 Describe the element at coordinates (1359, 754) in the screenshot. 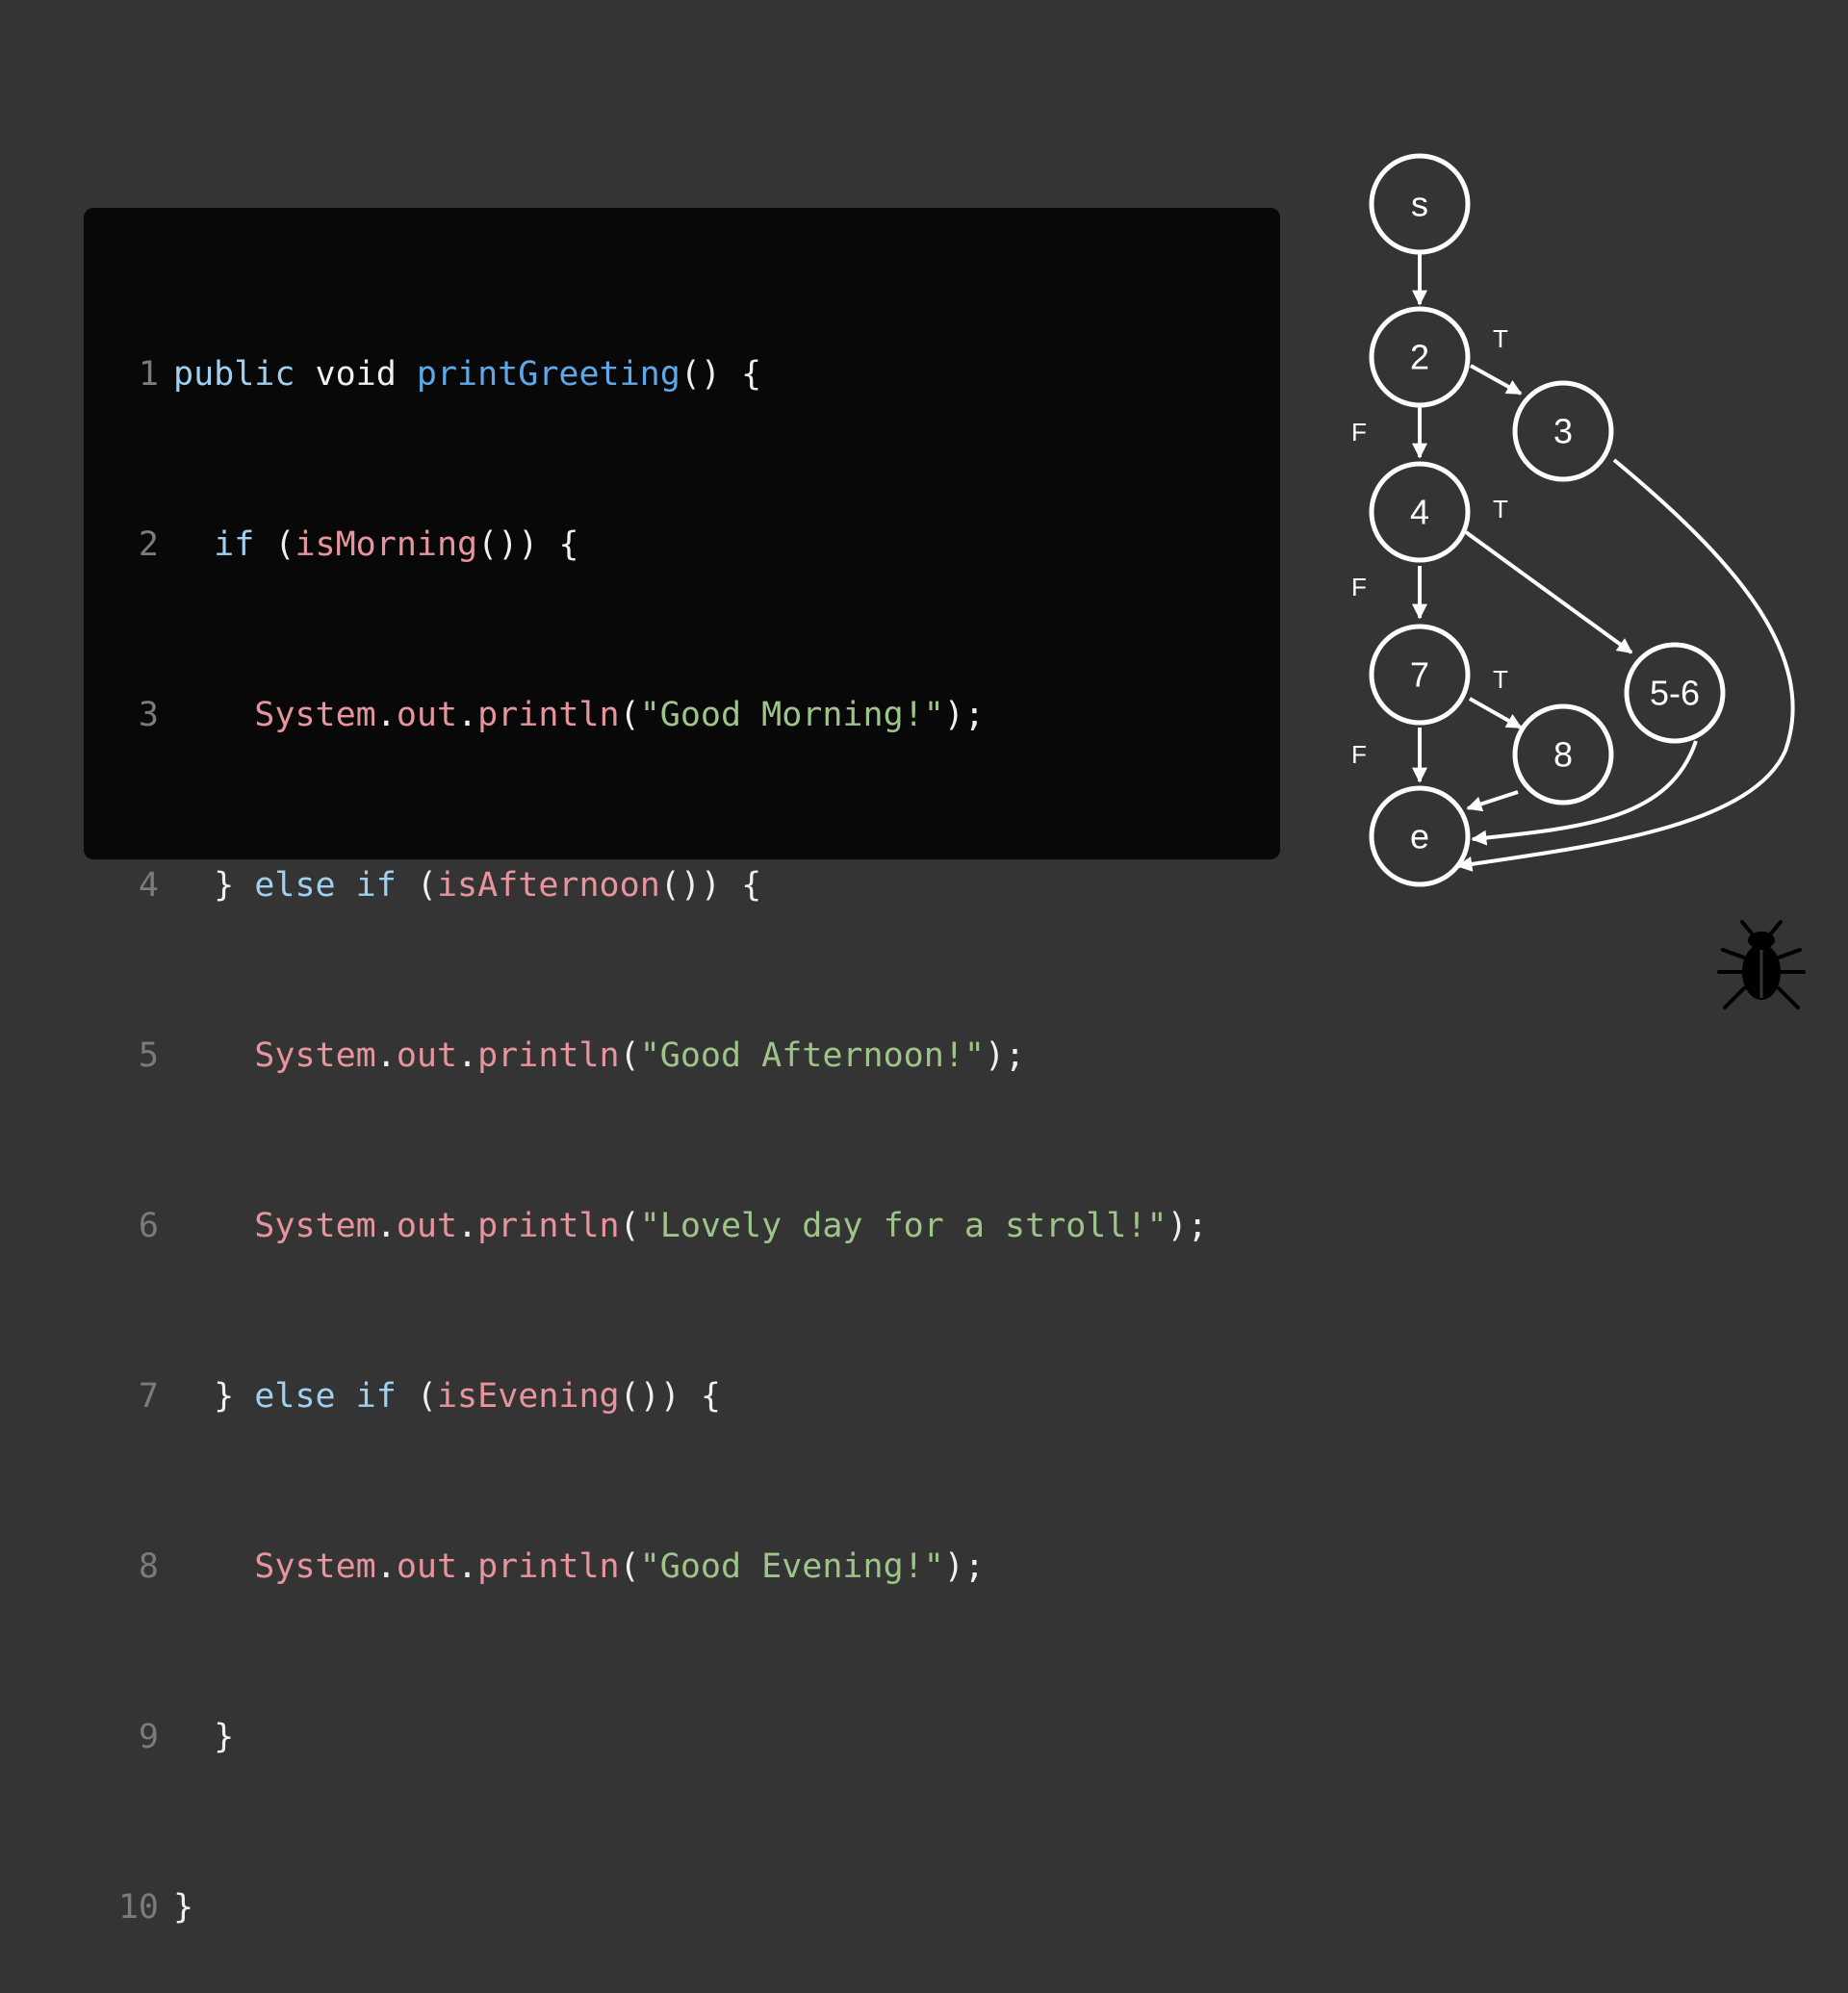

I see `edge-label-7-false: F` at that location.